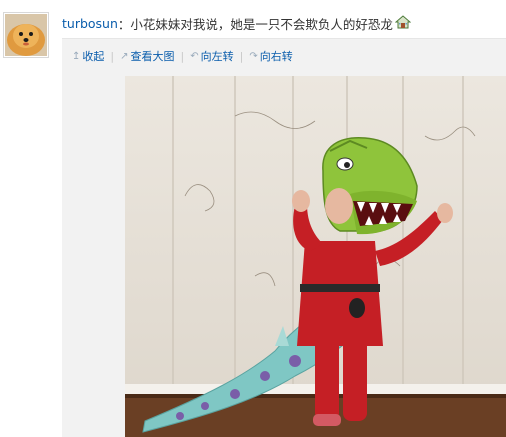 The width and height of the screenshot is (506, 437). I want to click on rotate-left-label: 向左转, so click(217, 56).